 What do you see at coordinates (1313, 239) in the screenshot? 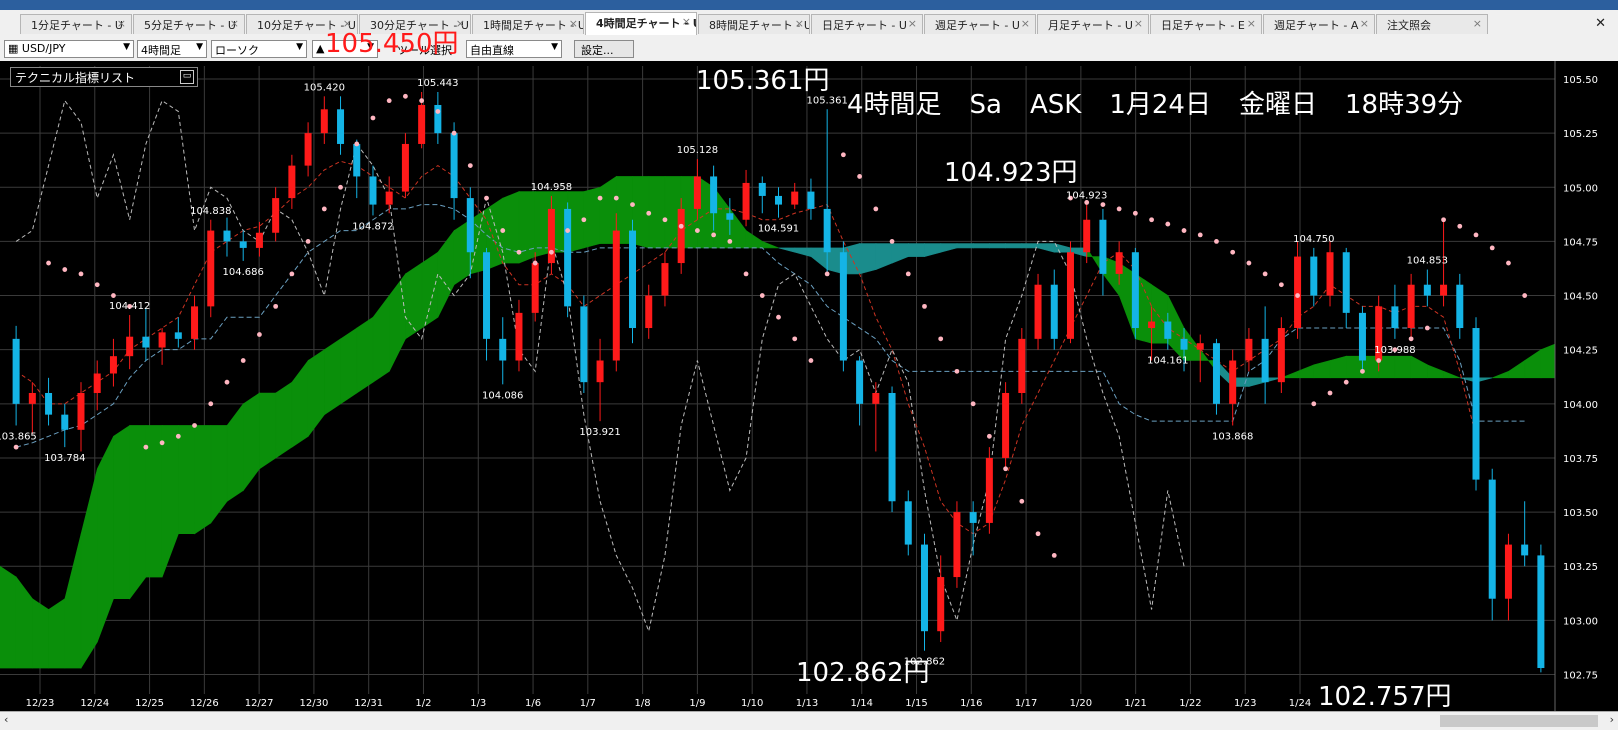
I see `price-label: 104.750` at bounding box center [1313, 239].